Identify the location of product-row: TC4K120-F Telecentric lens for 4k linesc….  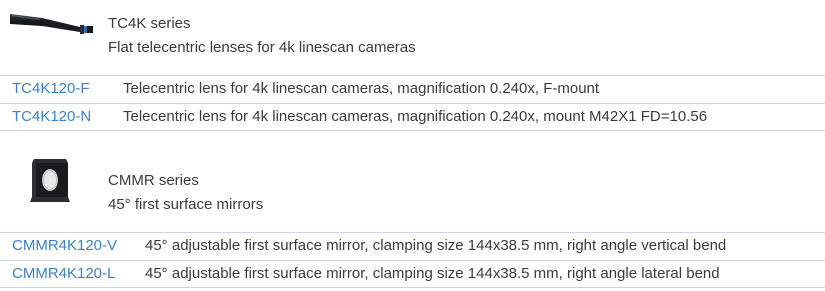
(412, 89).